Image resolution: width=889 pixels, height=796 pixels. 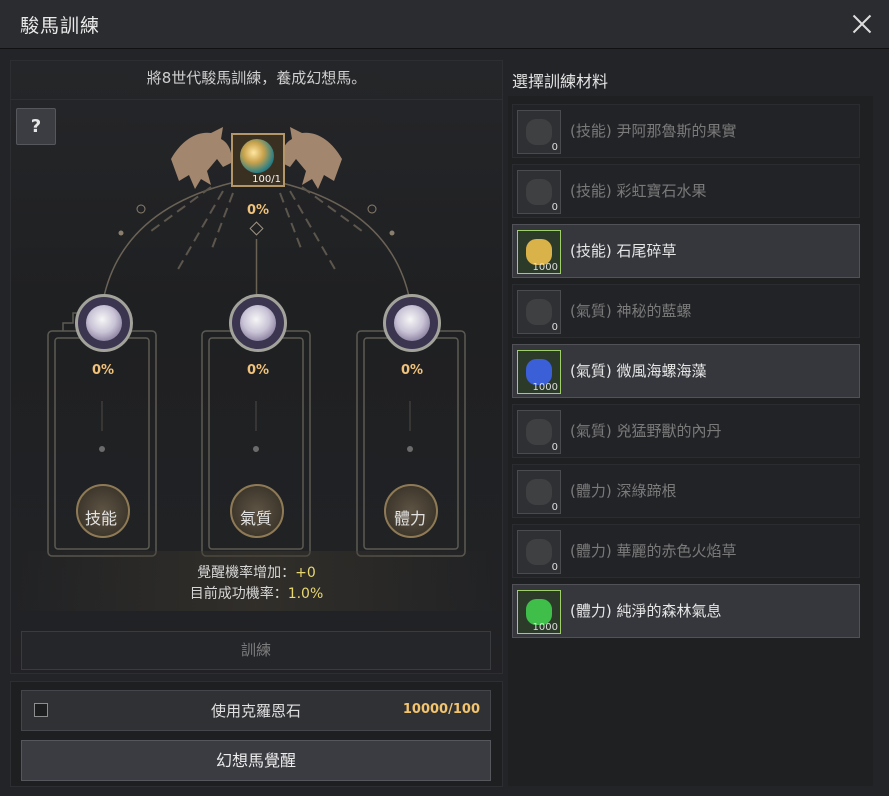 I want to click on stamina-percent: 0%, so click(x=412, y=370).